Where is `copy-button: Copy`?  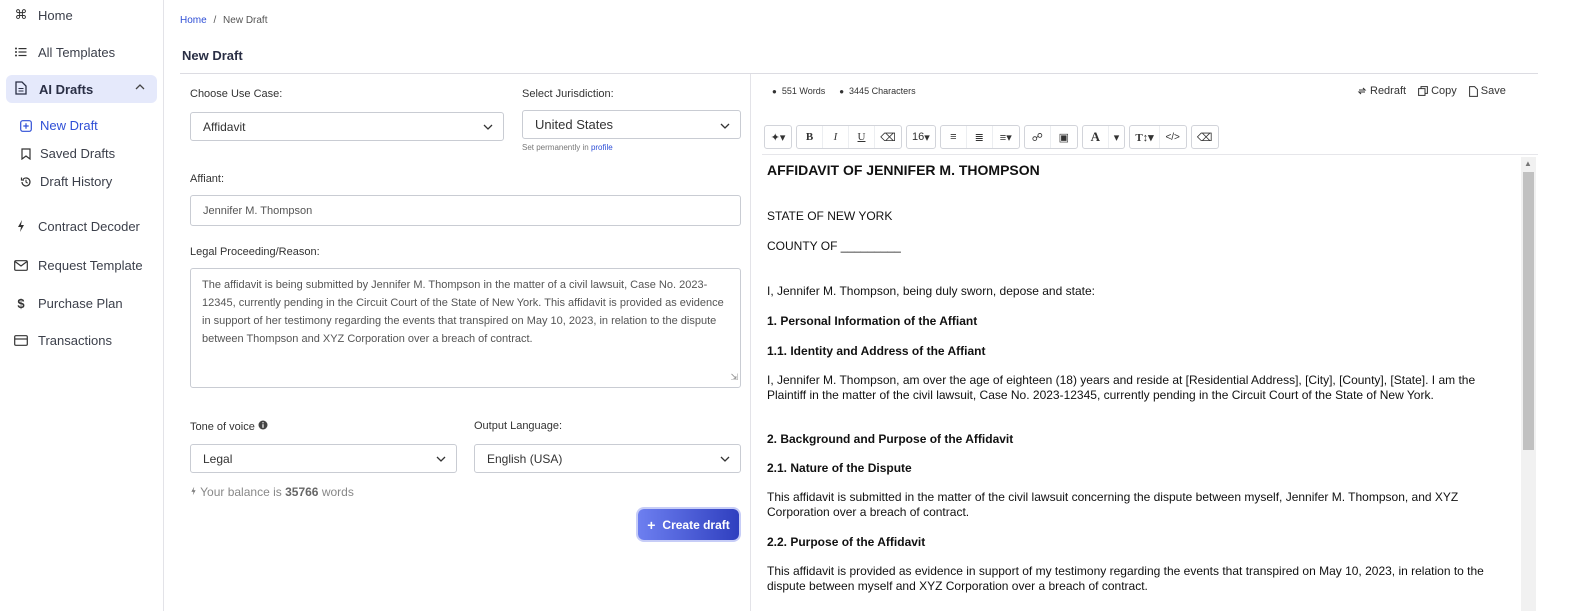 copy-button: Copy is located at coordinates (1437, 91).